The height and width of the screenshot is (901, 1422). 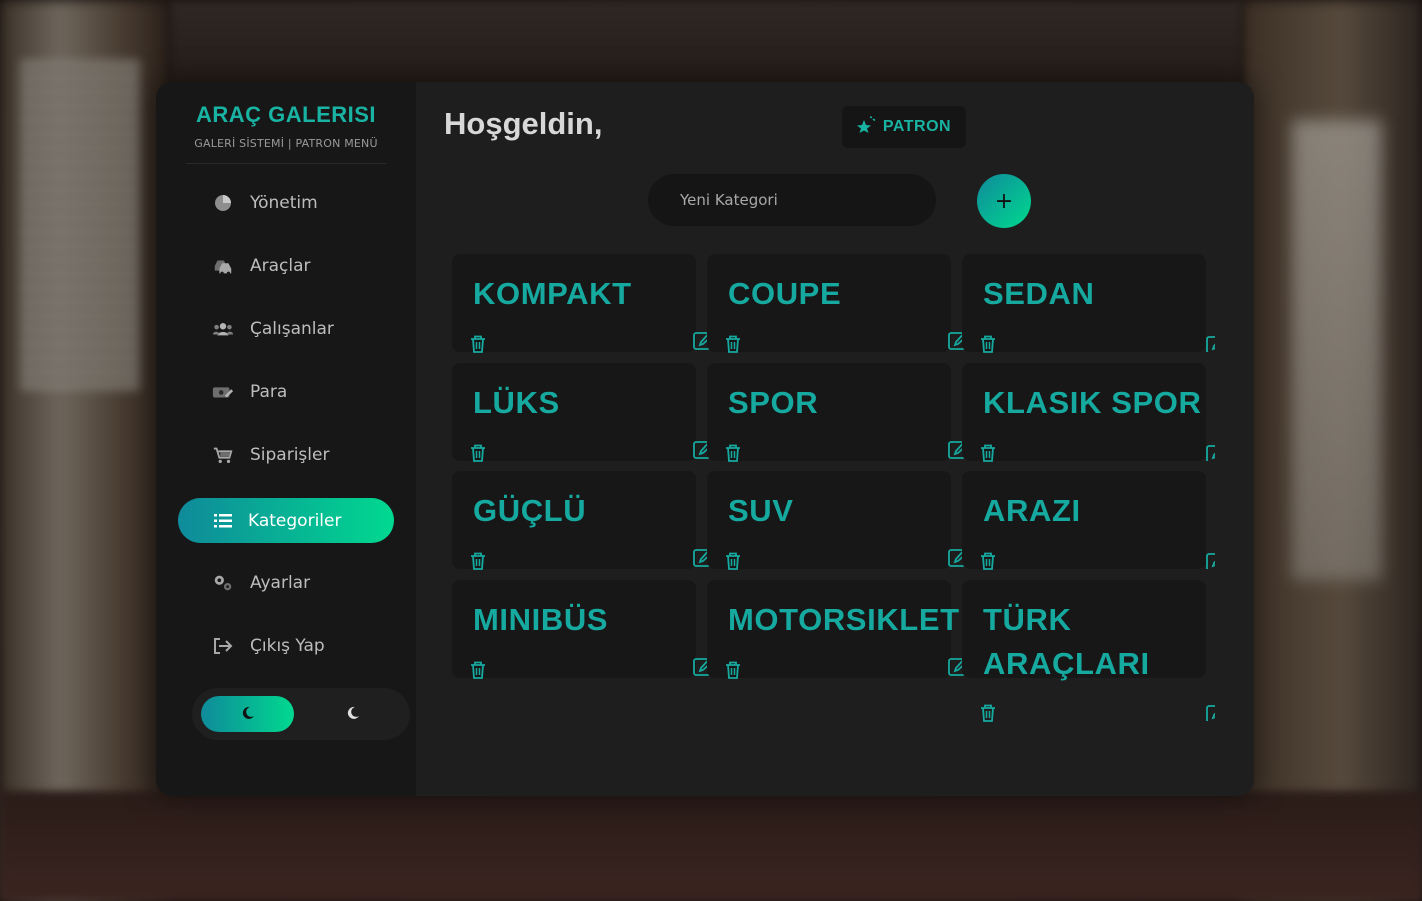 I want to click on category-card: ARAZI, so click(x=1088, y=521).